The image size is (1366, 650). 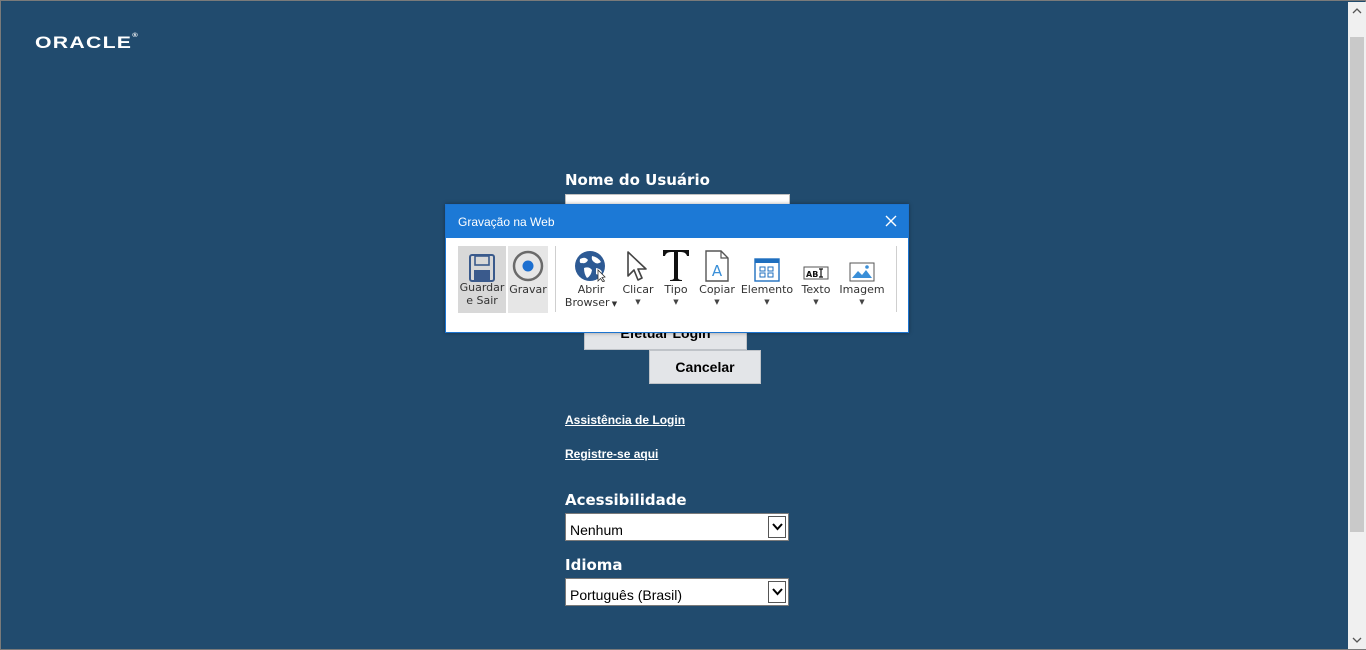 What do you see at coordinates (482, 264) in the screenshot?
I see `floppy-disk-icon` at bounding box center [482, 264].